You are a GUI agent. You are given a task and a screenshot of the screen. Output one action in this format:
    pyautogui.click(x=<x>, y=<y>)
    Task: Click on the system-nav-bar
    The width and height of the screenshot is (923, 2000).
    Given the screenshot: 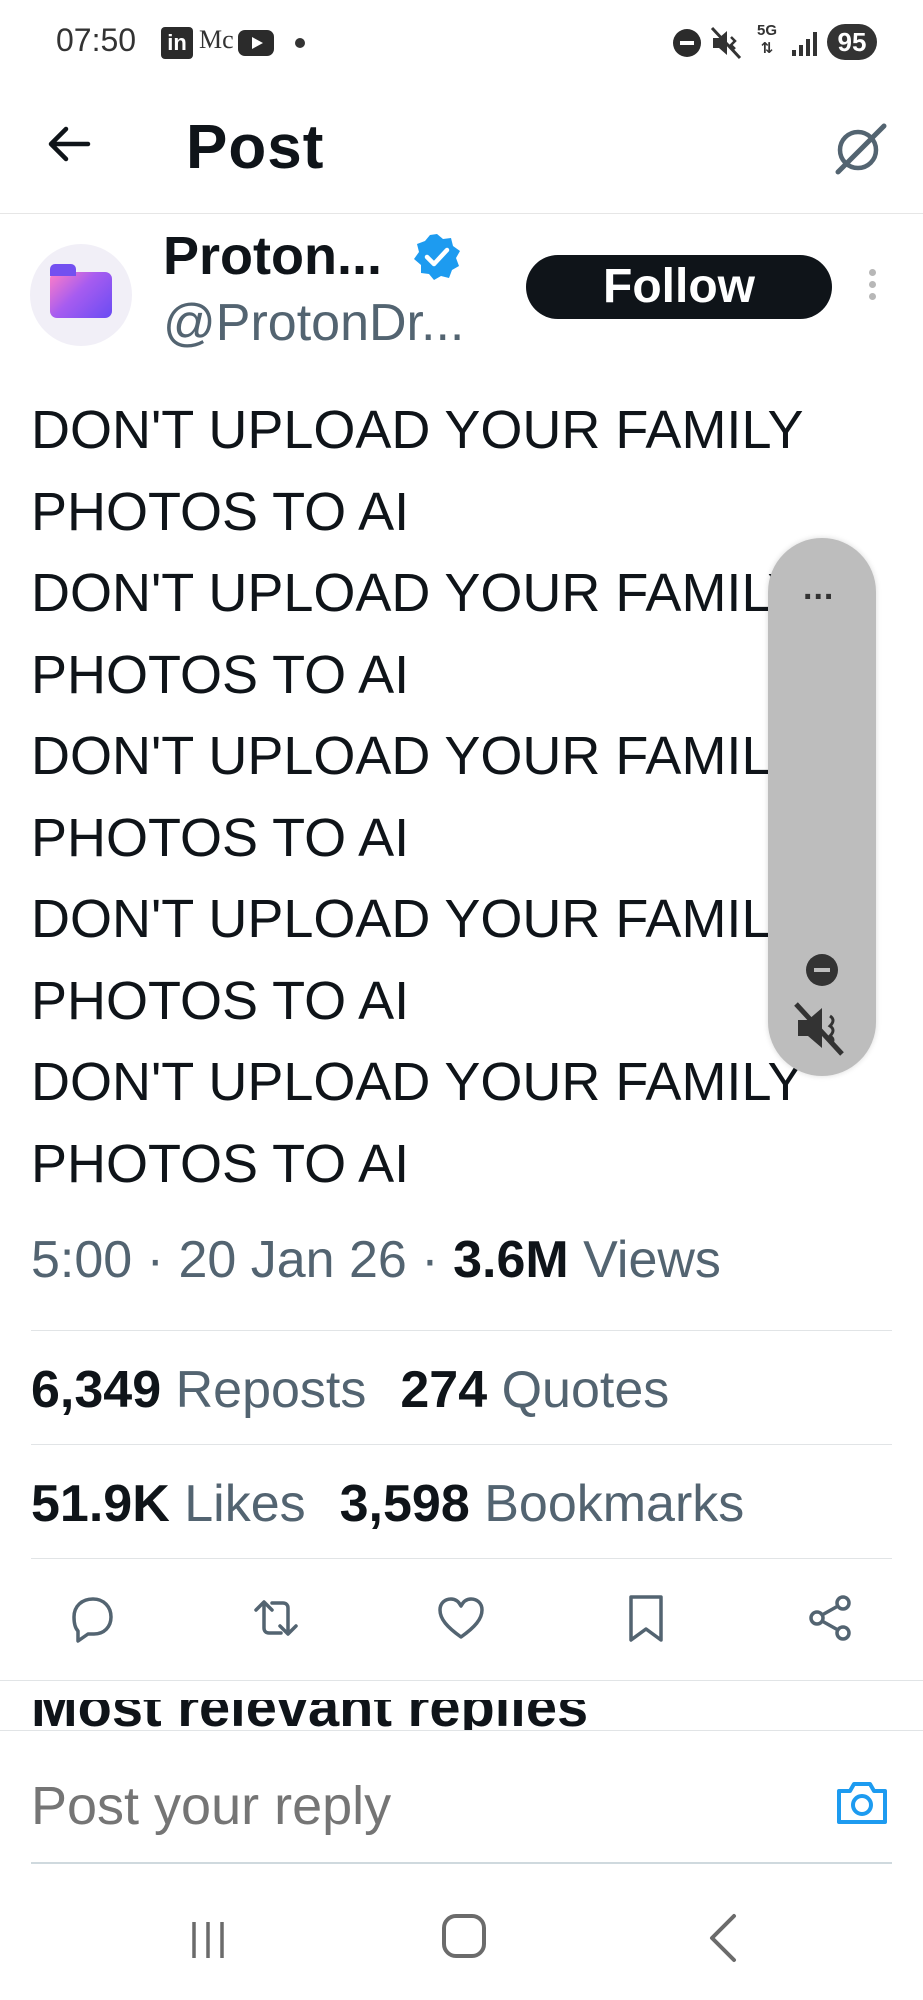 What is the action you would take?
    pyautogui.click(x=461, y=1940)
    